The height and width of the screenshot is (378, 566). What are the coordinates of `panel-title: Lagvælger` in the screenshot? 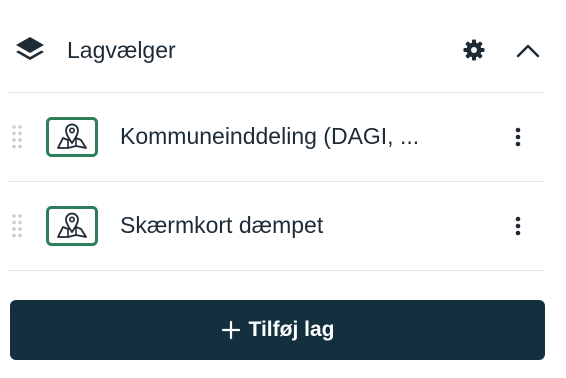 It's located at (121, 50).